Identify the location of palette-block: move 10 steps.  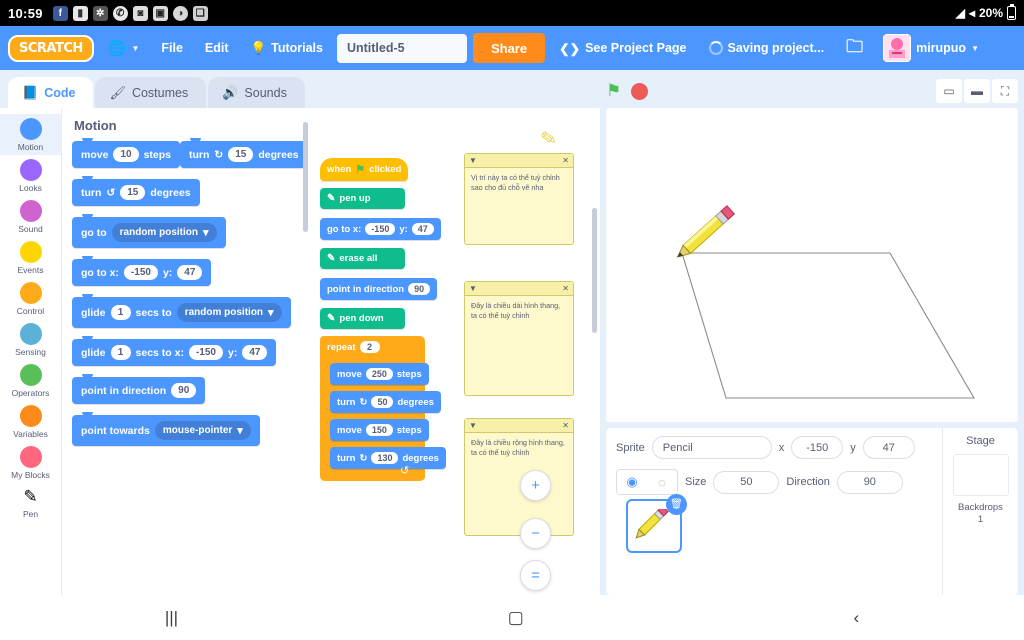
(126, 153).